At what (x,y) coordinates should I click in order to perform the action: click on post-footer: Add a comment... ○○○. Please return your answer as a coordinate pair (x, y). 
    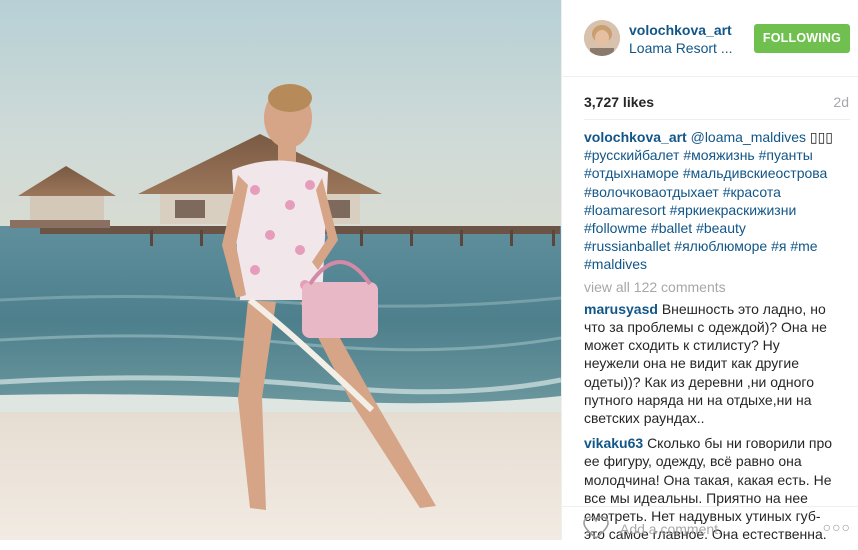
    Looking at the image, I should click on (710, 523).